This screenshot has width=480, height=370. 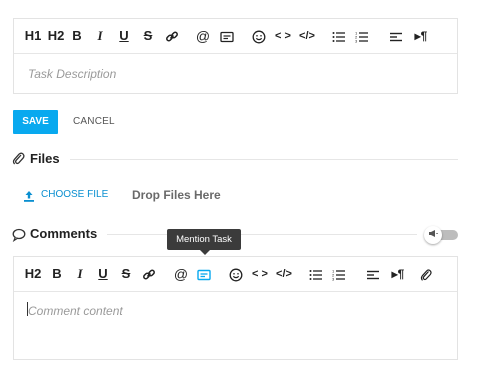 What do you see at coordinates (426, 274) in the screenshot?
I see `attachment-icon` at bounding box center [426, 274].